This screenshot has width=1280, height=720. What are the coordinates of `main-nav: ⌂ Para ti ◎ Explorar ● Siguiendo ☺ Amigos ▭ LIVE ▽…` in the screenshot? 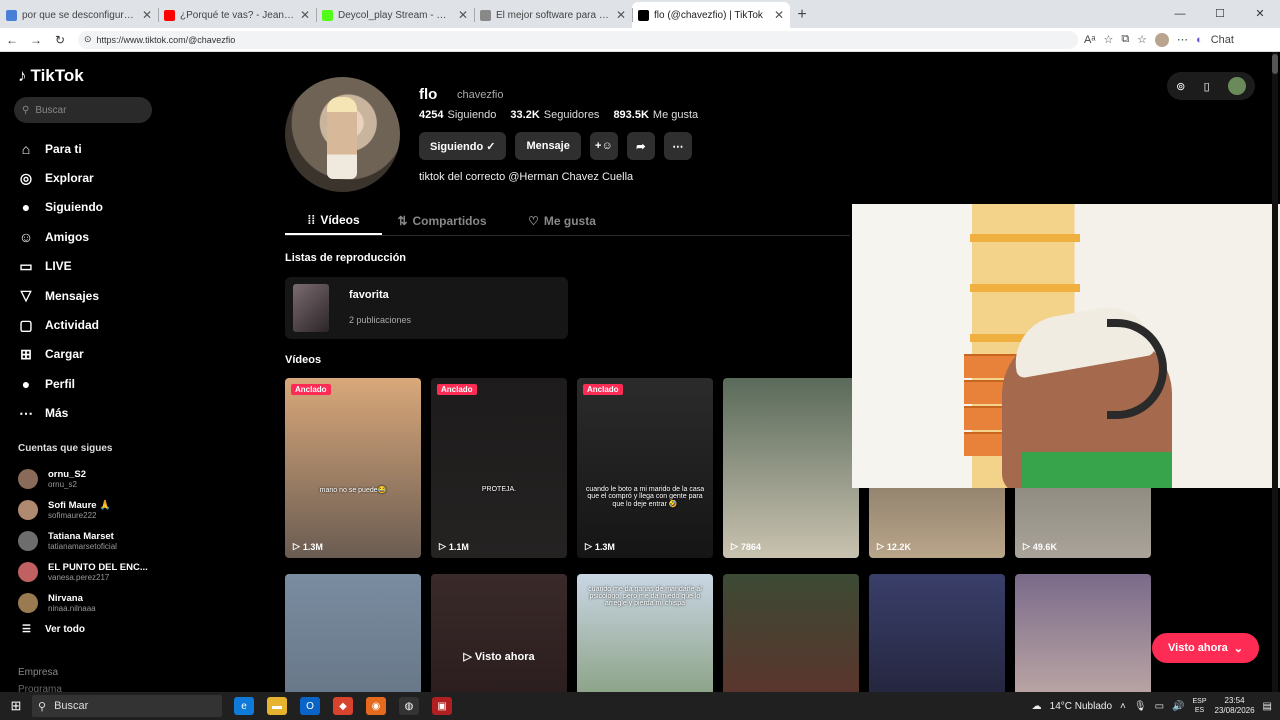 It's located at (60, 281).